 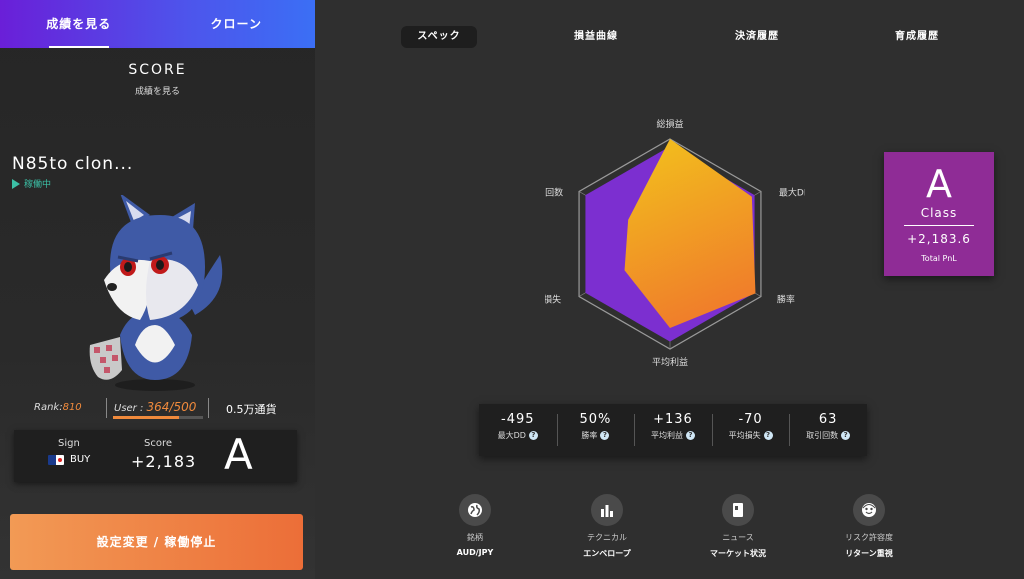 What do you see at coordinates (939, 258) in the screenshot?
I see `total-pnl-label: Total PnL` at bounding box center [939, 258].